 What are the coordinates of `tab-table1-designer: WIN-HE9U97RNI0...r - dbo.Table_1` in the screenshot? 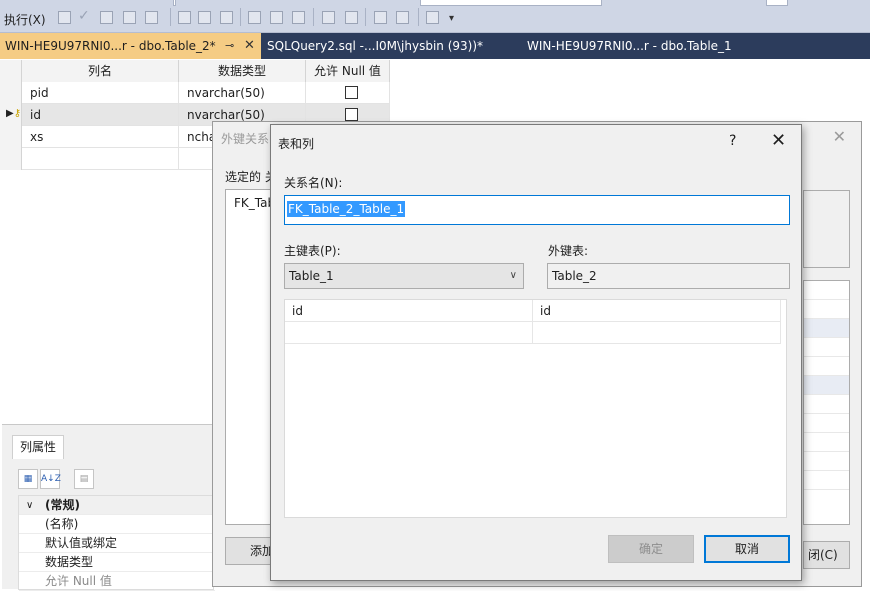 It's located at (629, 46).